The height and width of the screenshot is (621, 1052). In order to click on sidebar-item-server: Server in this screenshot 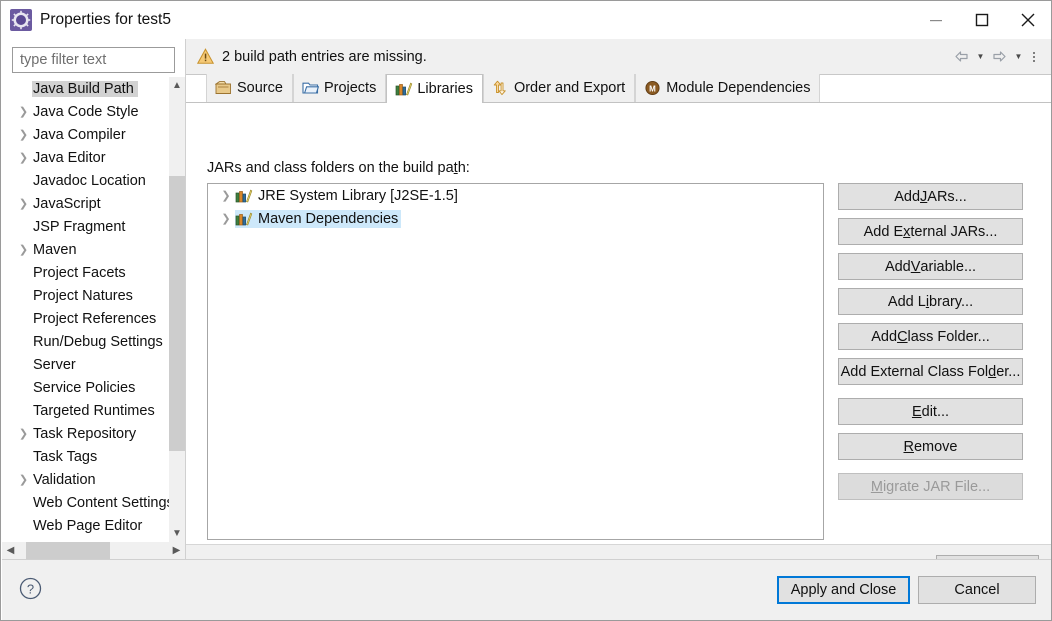, I will do `click(87, 364)`.